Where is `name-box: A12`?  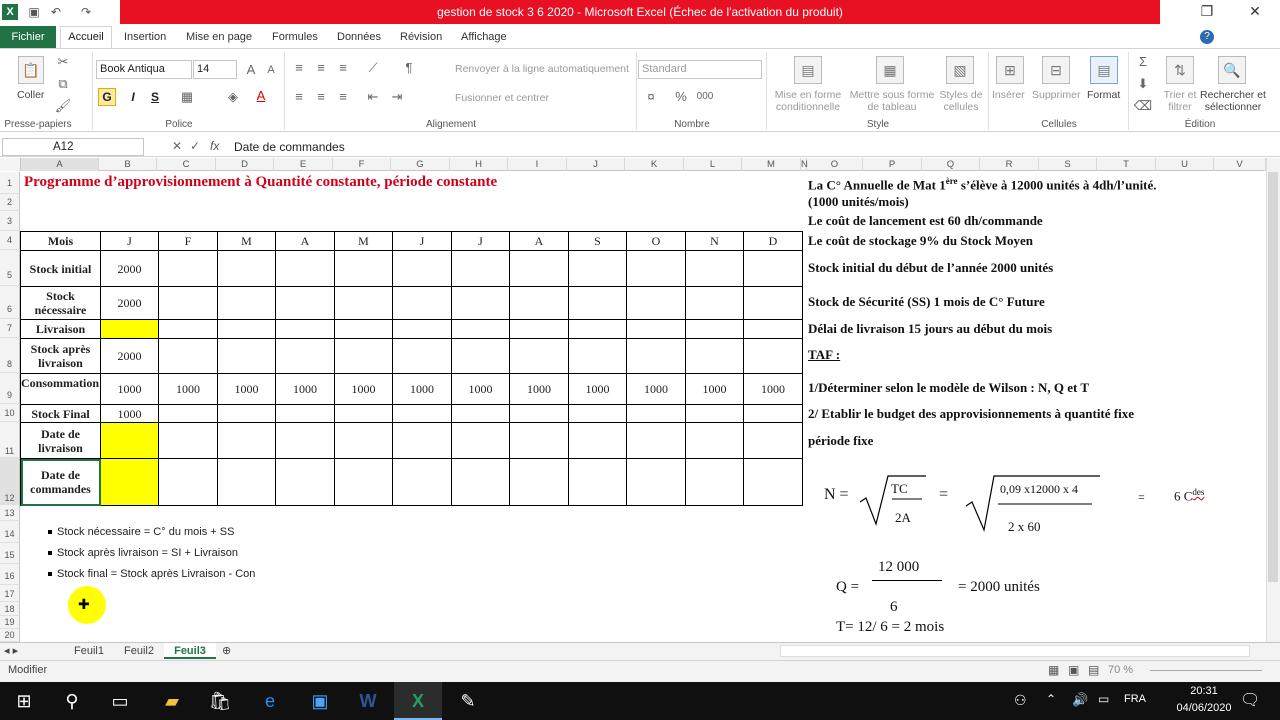
name-box: A12 is located at coordinates (73, 147).